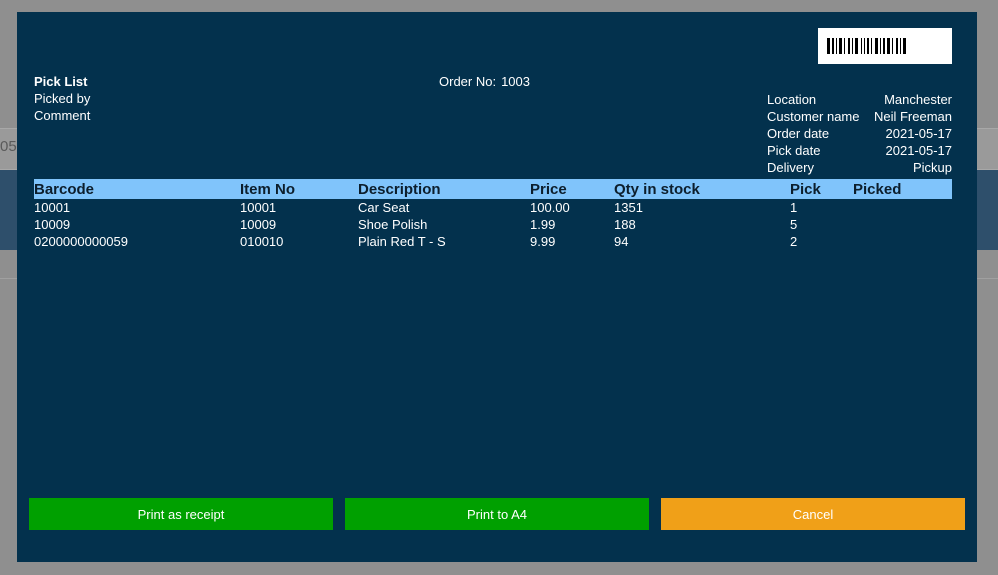 Image resolution: width=998 pixels, height=575 pixels. I want to click on info-value: Neil Freeman, so click(912, 116).